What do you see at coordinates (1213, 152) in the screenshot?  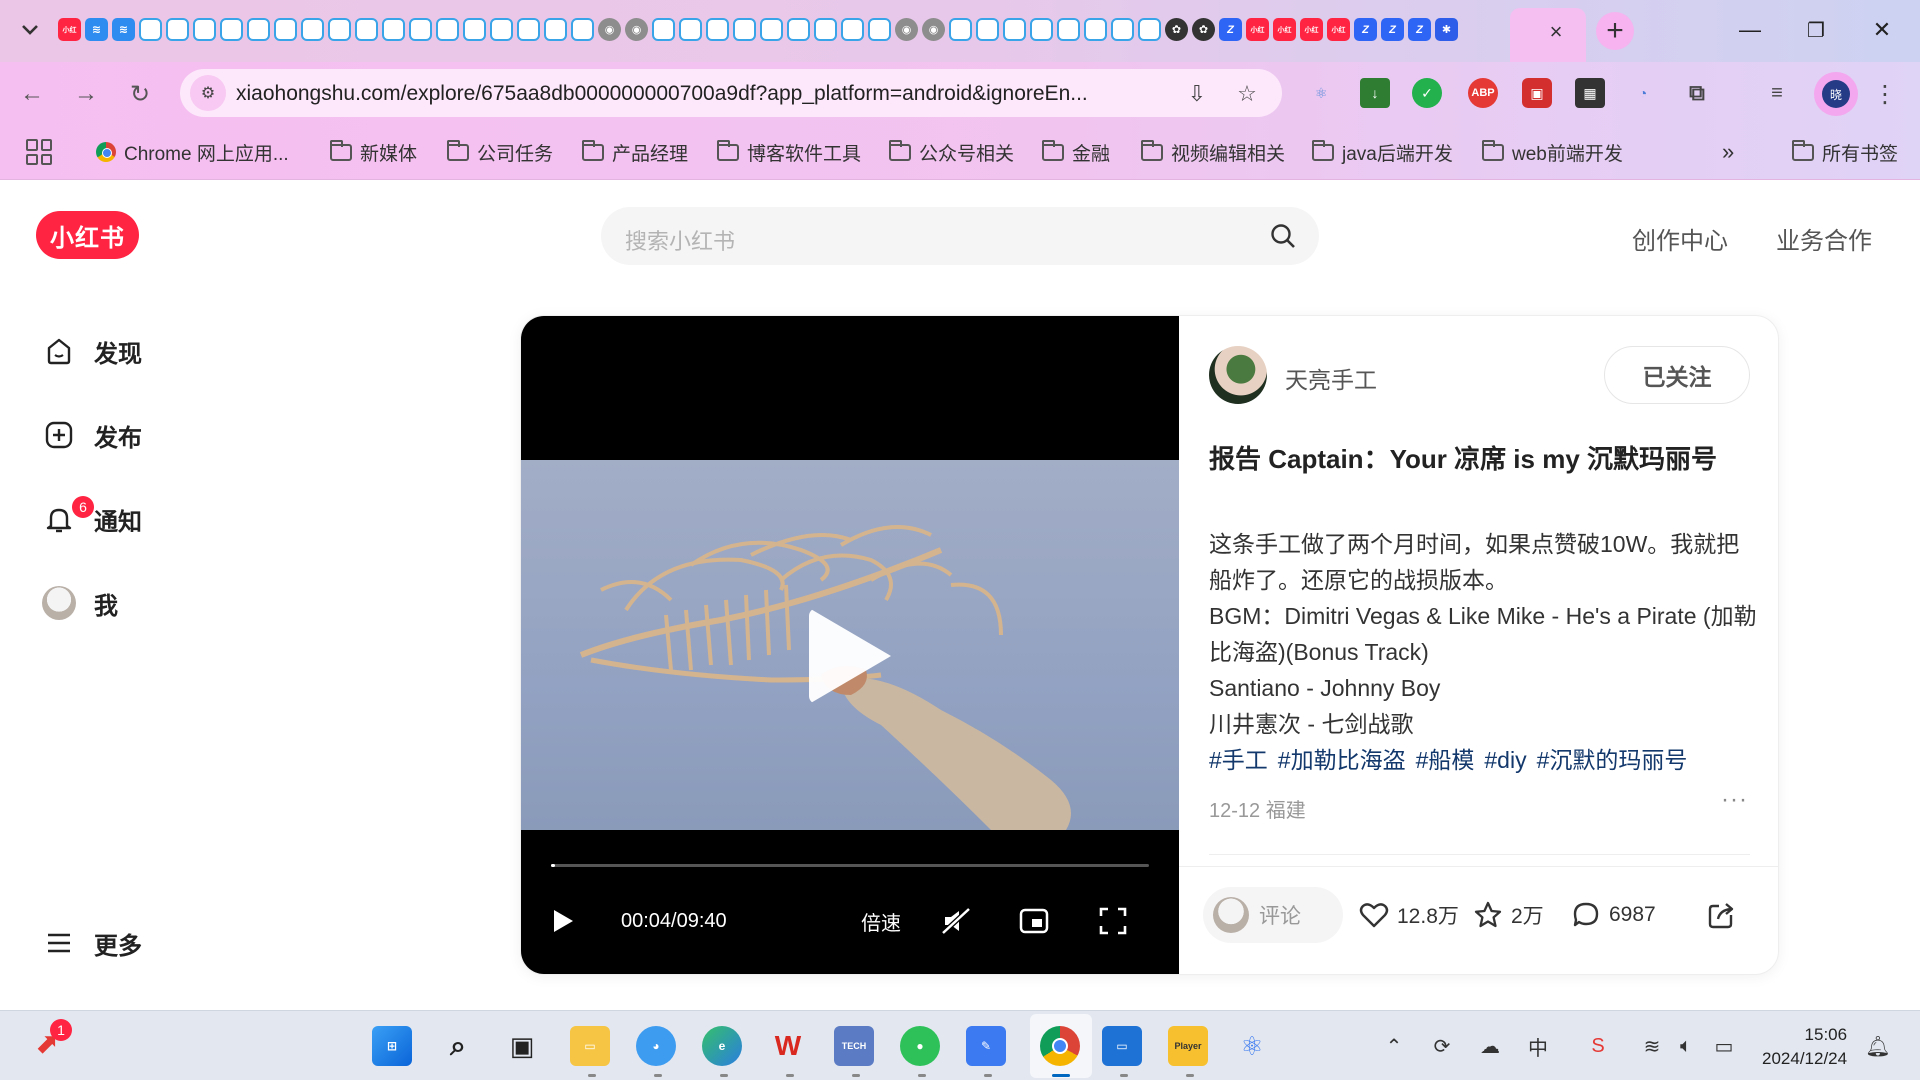 I see `bookmark-folder: 视频编辑相关` at bounding box center [1213, 152].